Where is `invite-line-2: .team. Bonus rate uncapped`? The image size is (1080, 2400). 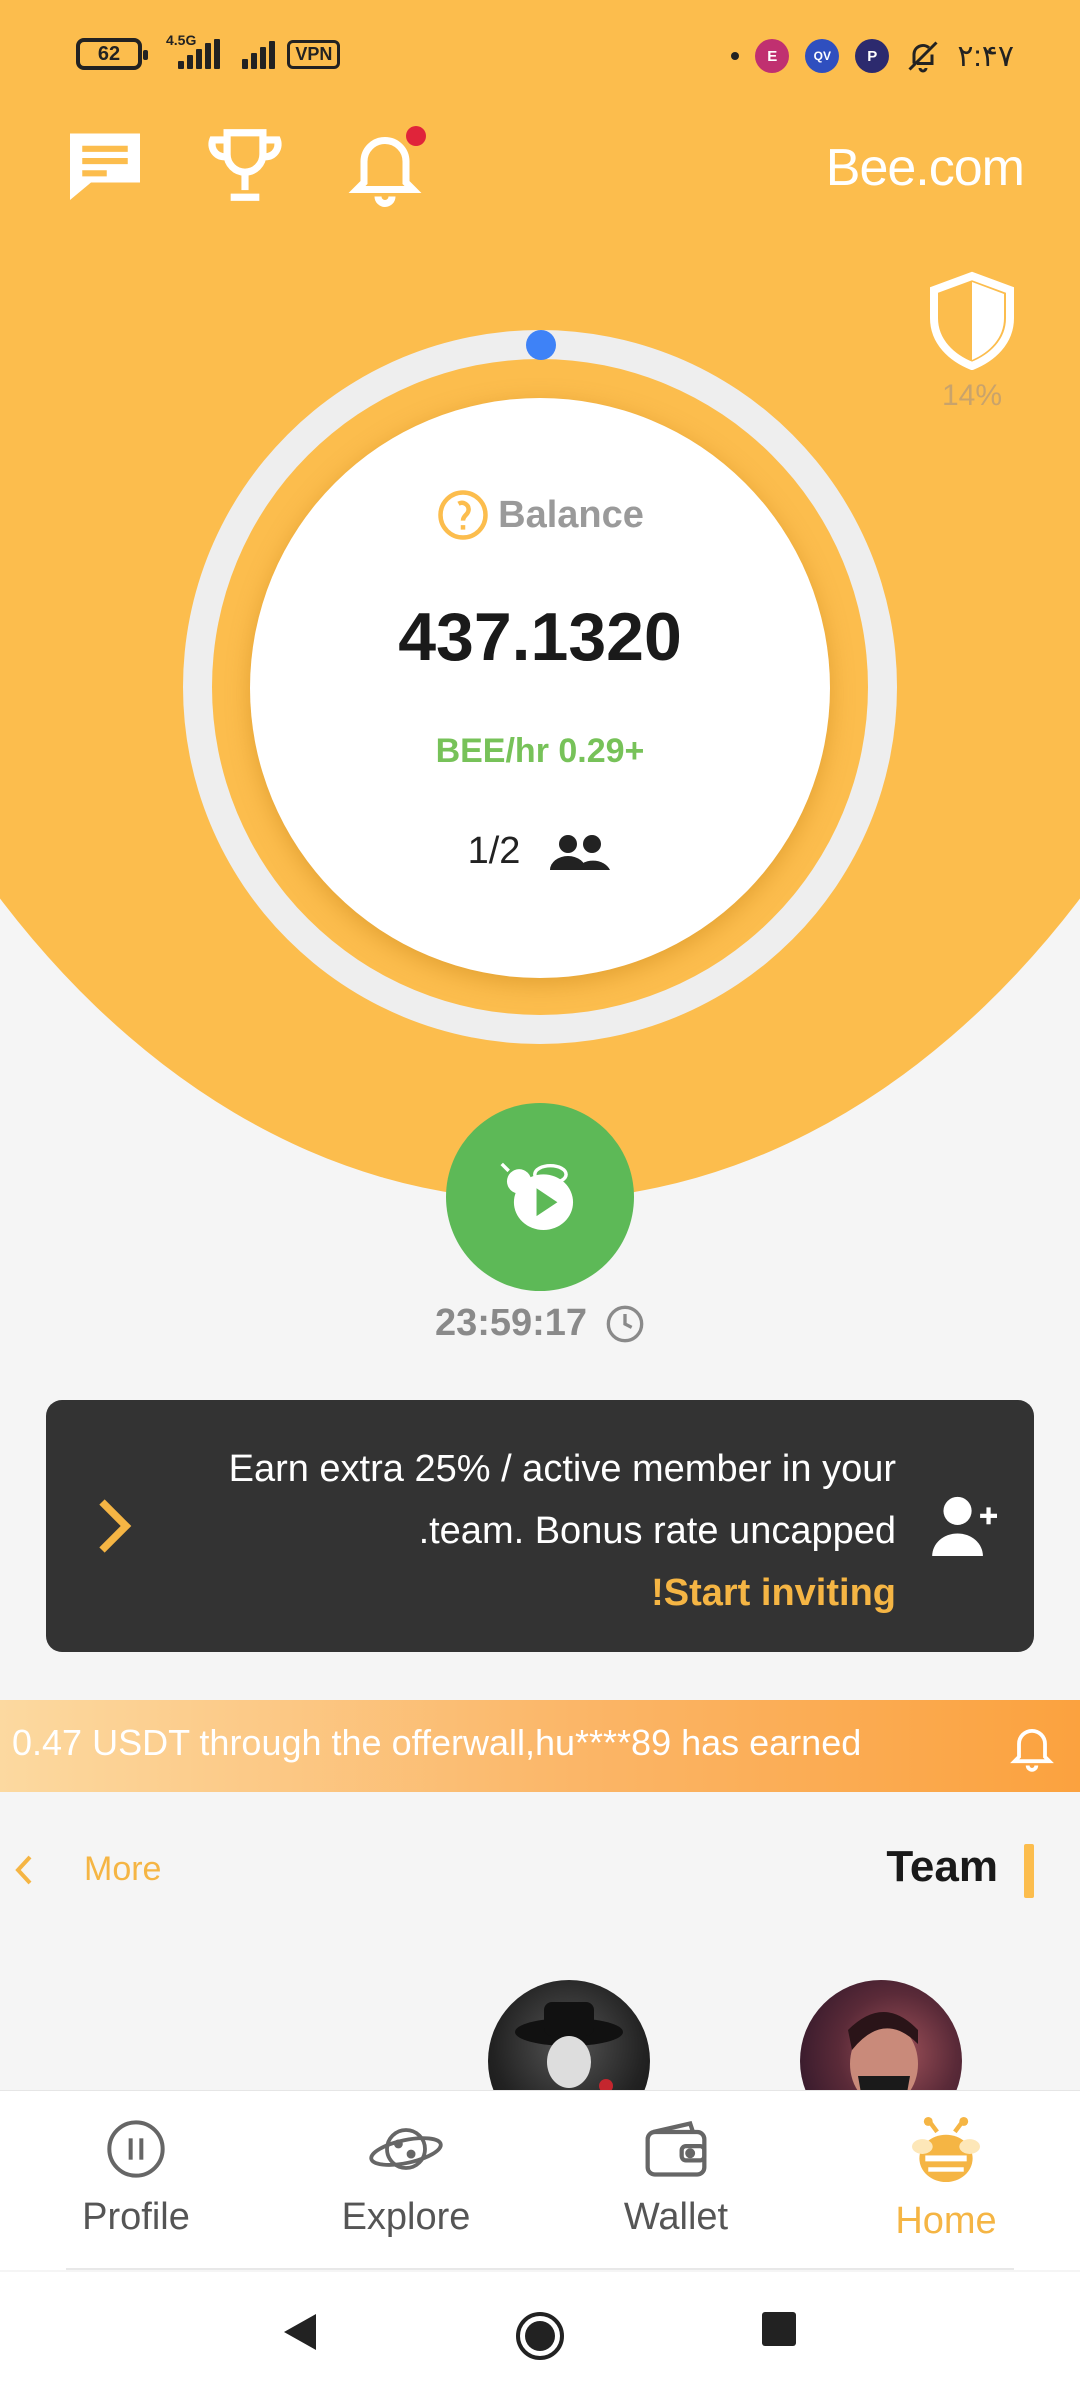 invite-line-2: .team. Bonus rate uncapped is located at coordinates (657, 1531).